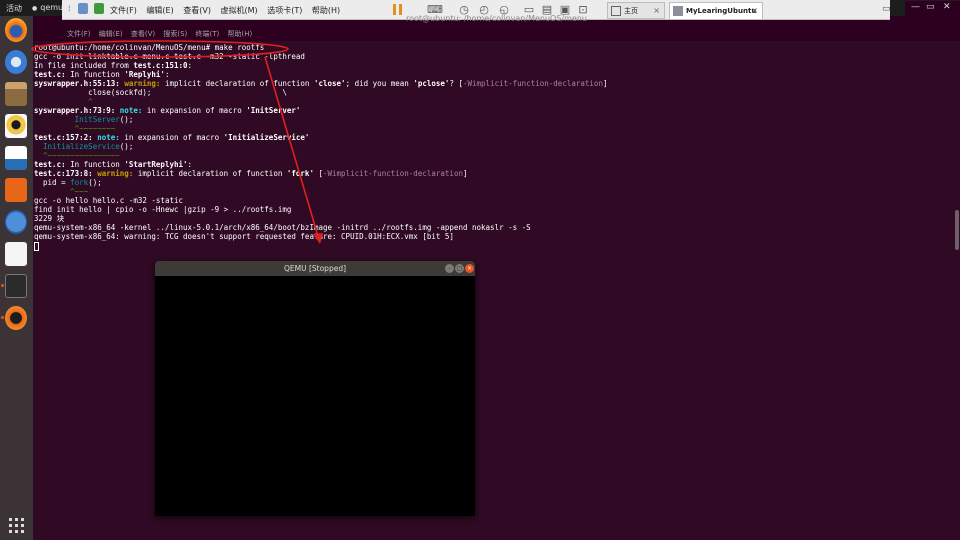 The image size is (960, 540). I want to click on terminal-text: test.c:151:0, so click(160, 65).